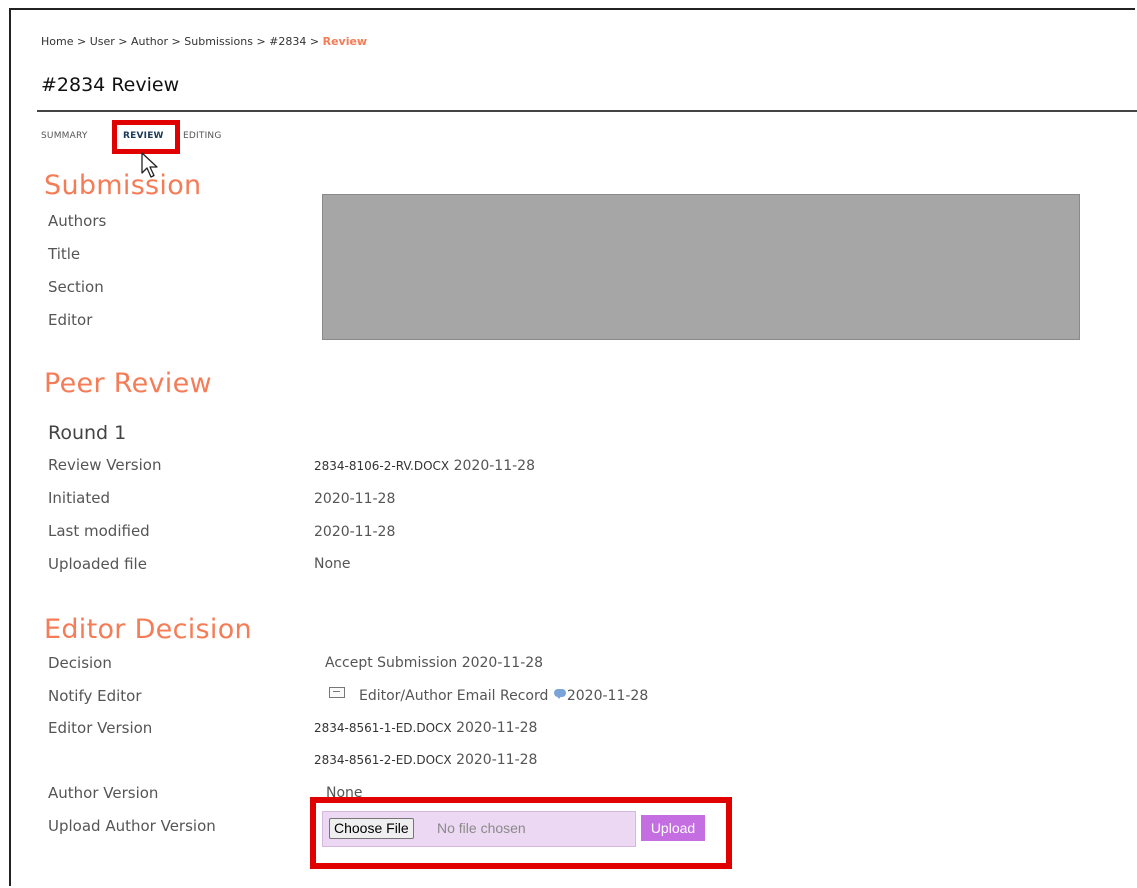 The image size is (1137, 888). What do you see at coordinates (287, 41) in the screenshot?
I see `breadcrumb-submission-id: #2834` at bounding box center [287, 41].